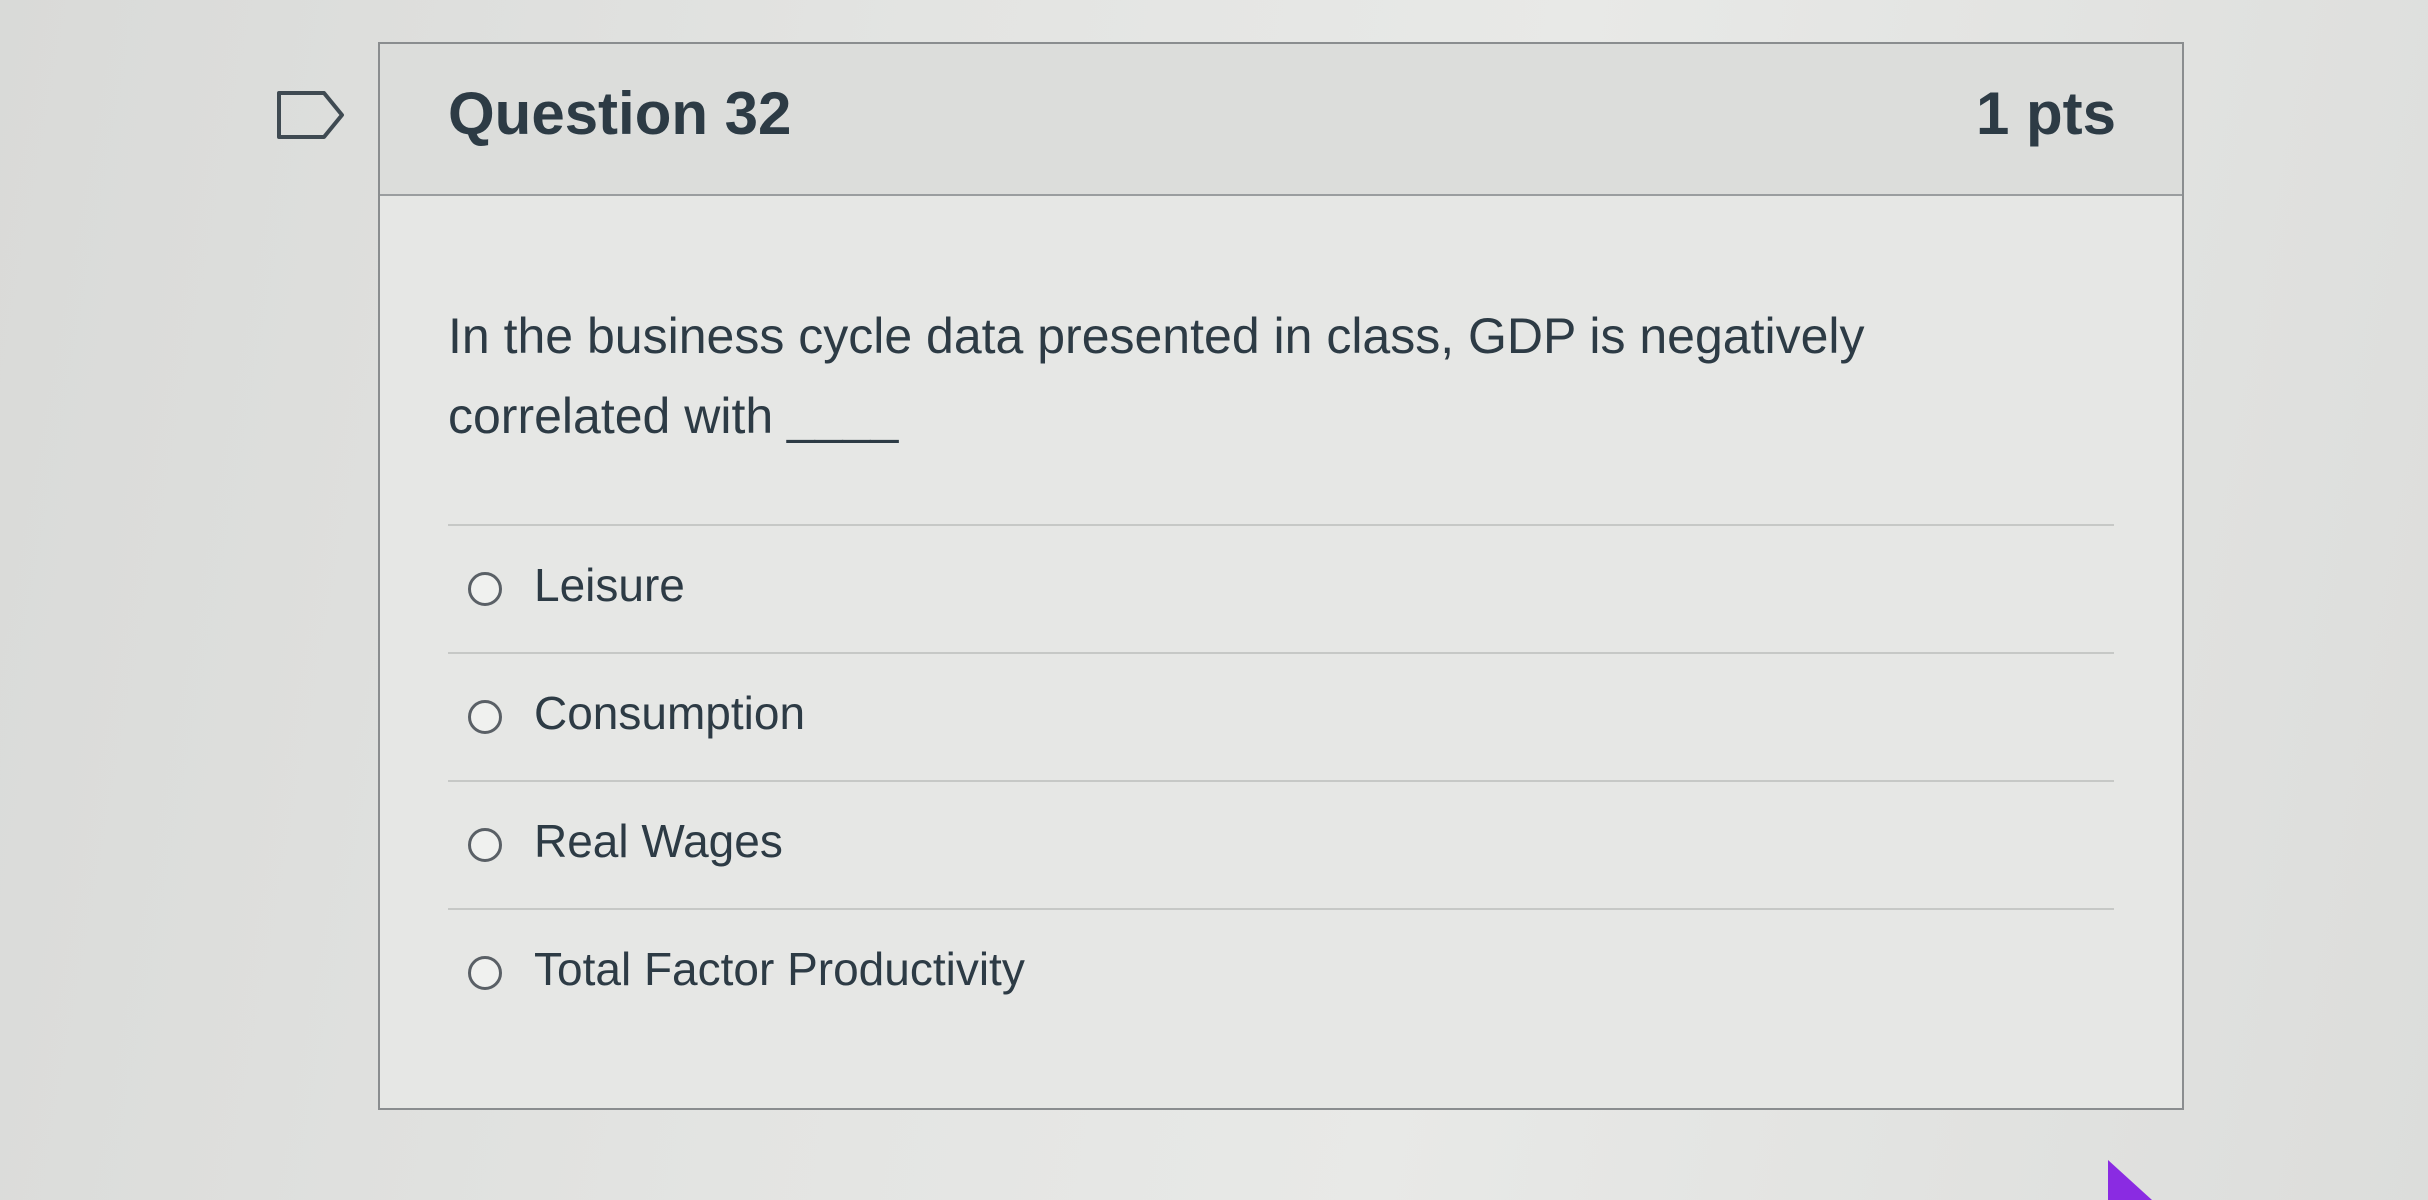  What do you see at coordinates (1281, 120) in the screenshot?
I see `question-header: Question 32 1 pts` at bounding box center [1281, 120].